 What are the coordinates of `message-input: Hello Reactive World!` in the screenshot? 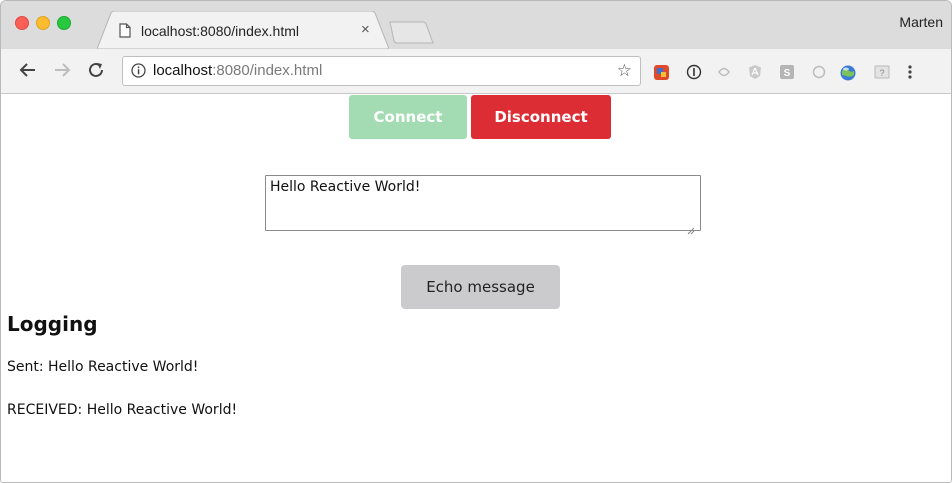 It's located at (483, 203).